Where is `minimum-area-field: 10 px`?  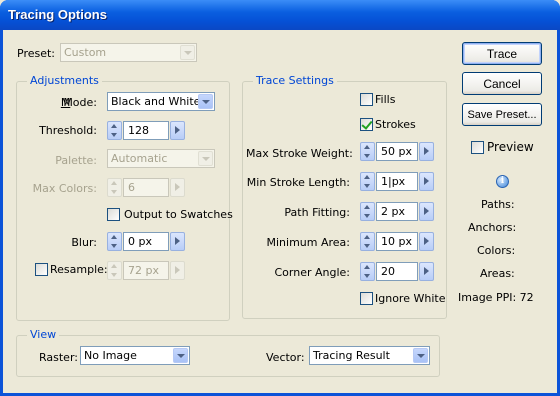
minimum-area-field: 10 px is located at coordinates (397, 241).